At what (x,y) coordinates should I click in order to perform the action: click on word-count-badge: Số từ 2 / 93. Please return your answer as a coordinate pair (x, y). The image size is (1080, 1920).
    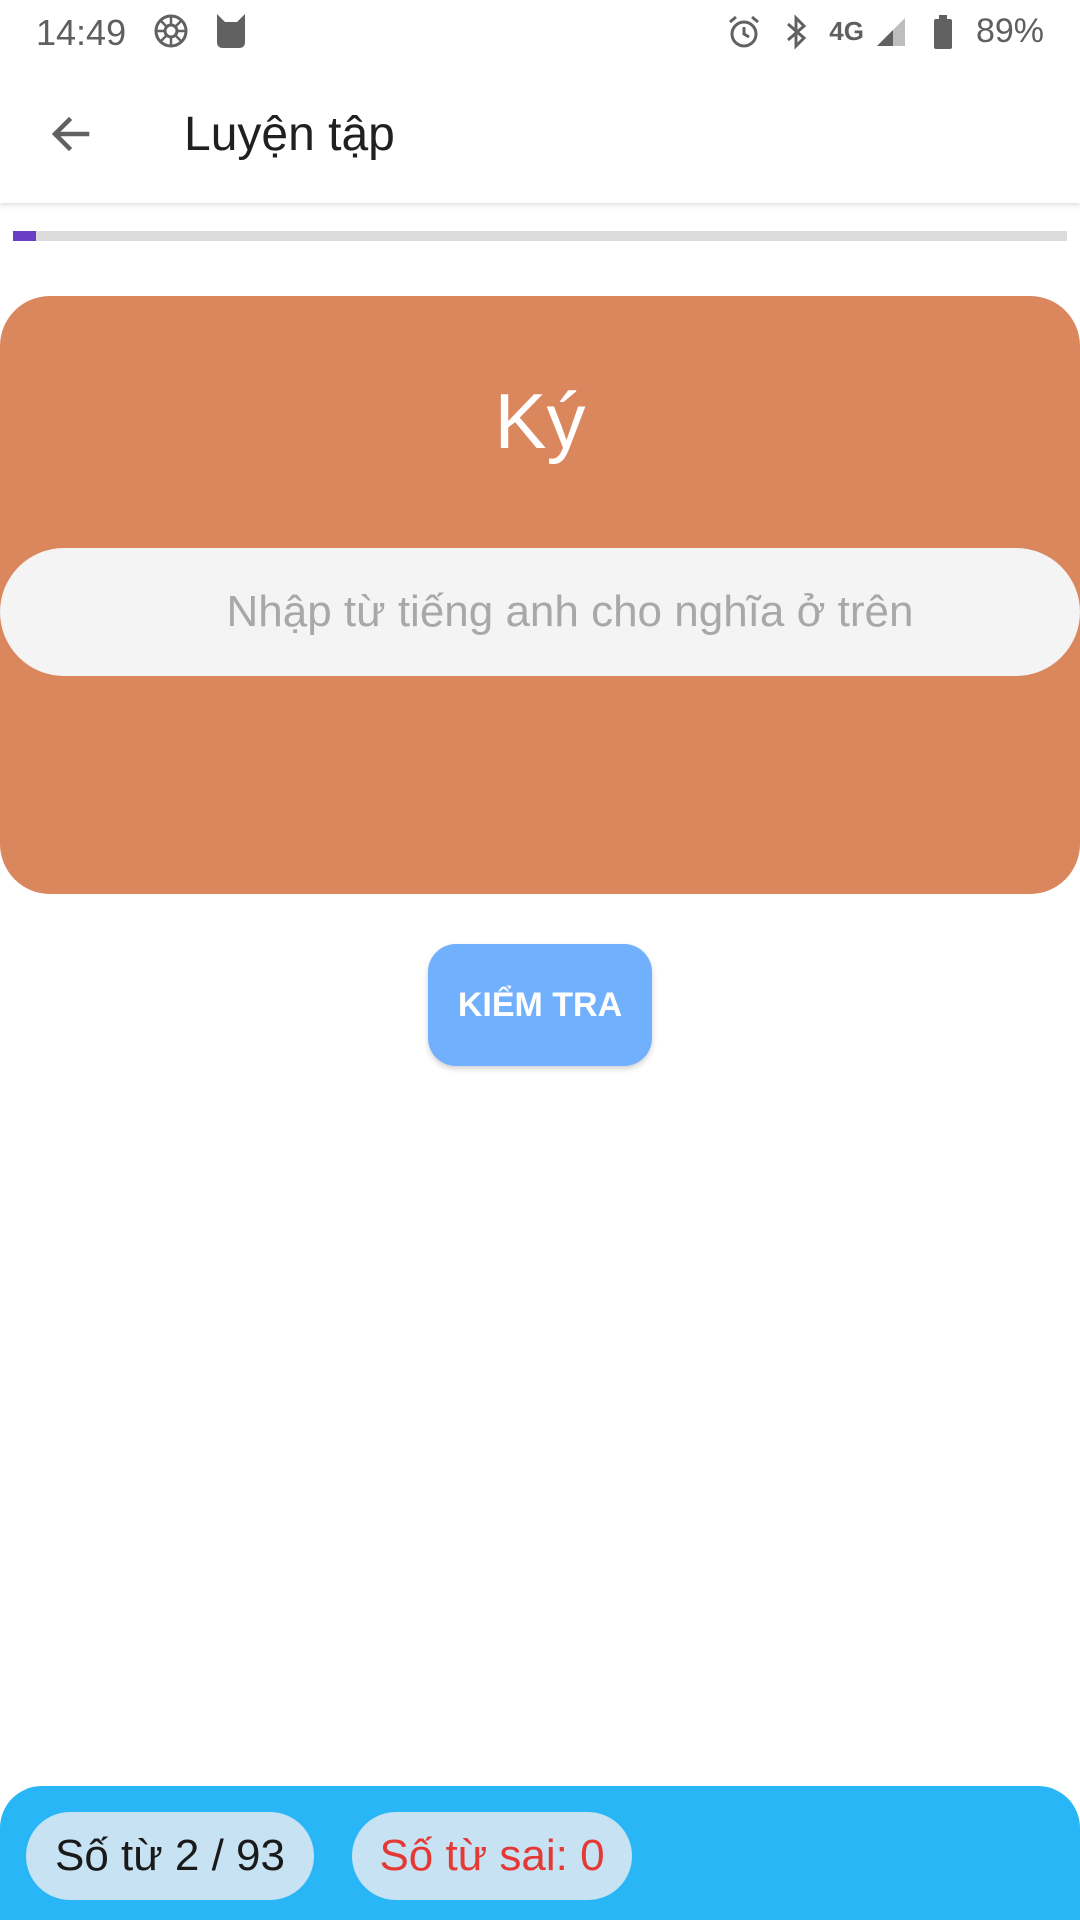
    Looking at the image, I should click on (170, 1856).